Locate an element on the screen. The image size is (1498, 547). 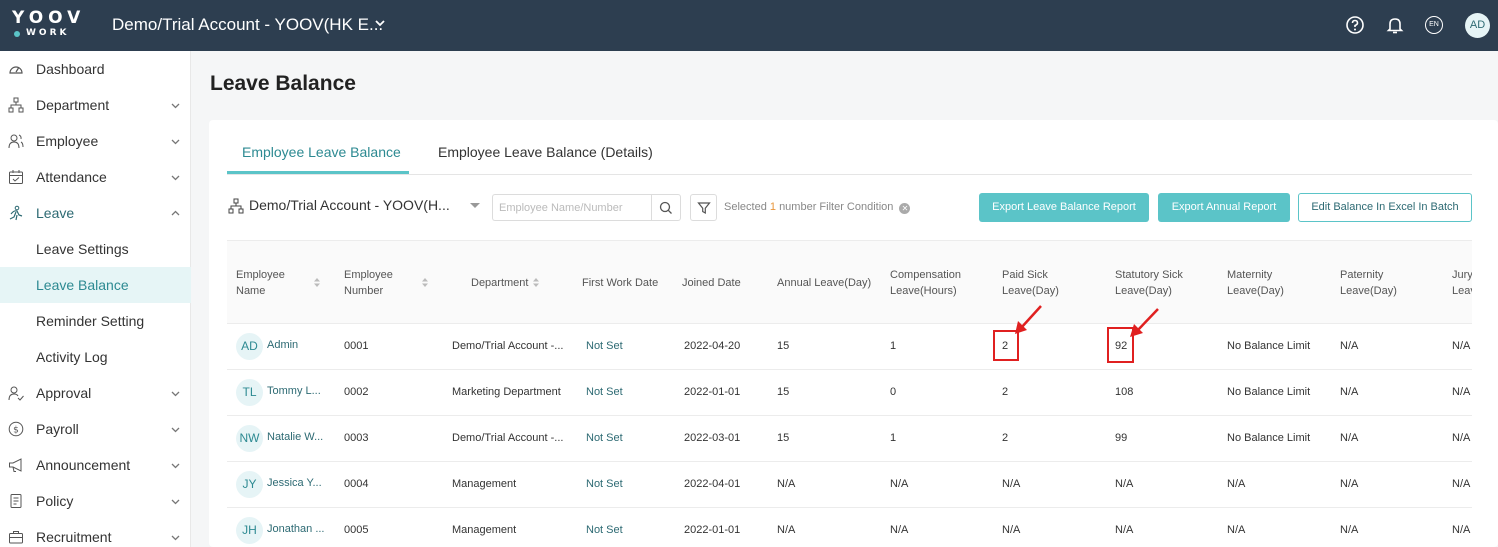
sidebar-item-label: Leave Balance is located at coordinates (82, 285).